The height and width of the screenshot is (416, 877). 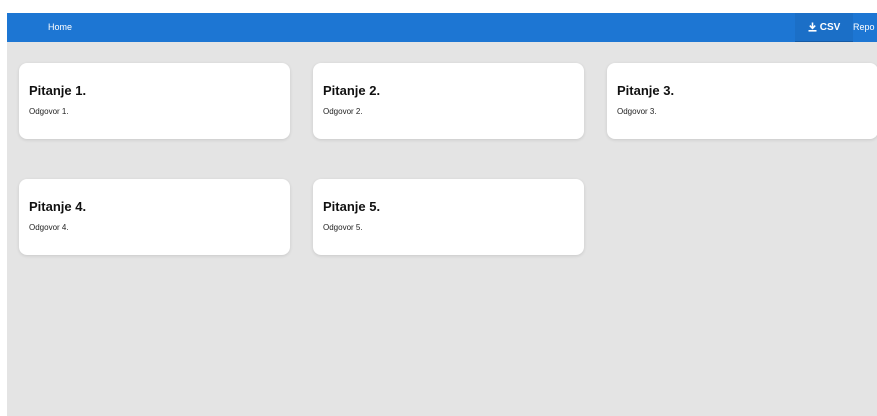 What do you see at coordinates (58, 90) in the screenshot?
I see `question-title: Pitanje 1.` at bounding box center [58, 90].